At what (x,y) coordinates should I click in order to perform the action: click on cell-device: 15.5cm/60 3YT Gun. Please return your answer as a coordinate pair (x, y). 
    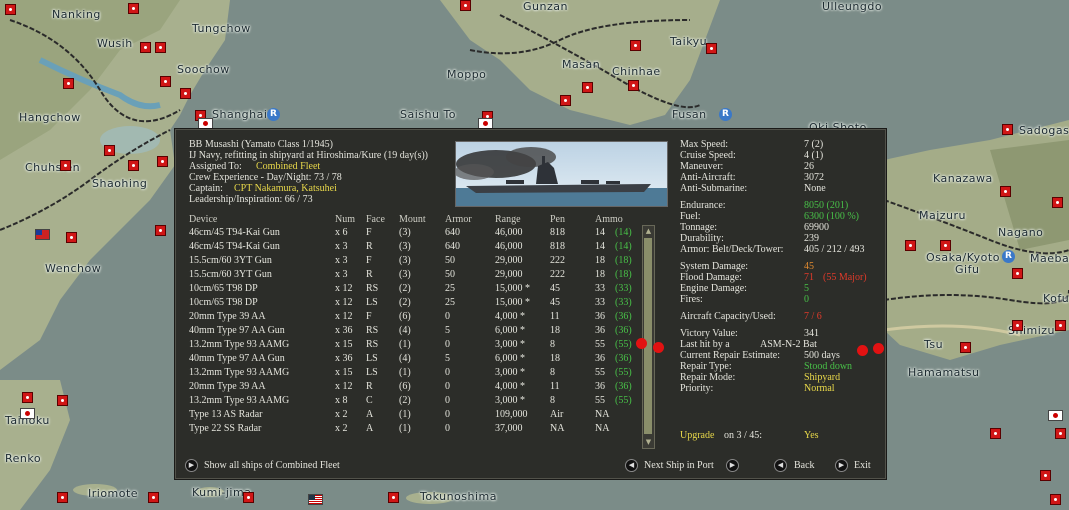
    Looking at the image, I should click on (230, 274).